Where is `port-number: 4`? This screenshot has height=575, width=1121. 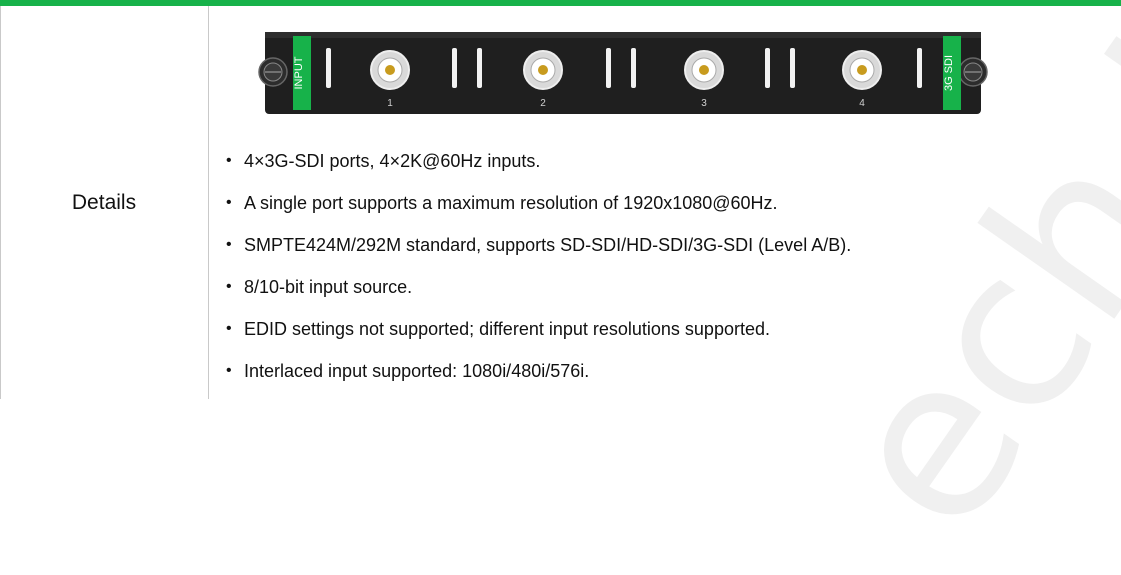 port-number: 4 is located at coordinates (862, 103).